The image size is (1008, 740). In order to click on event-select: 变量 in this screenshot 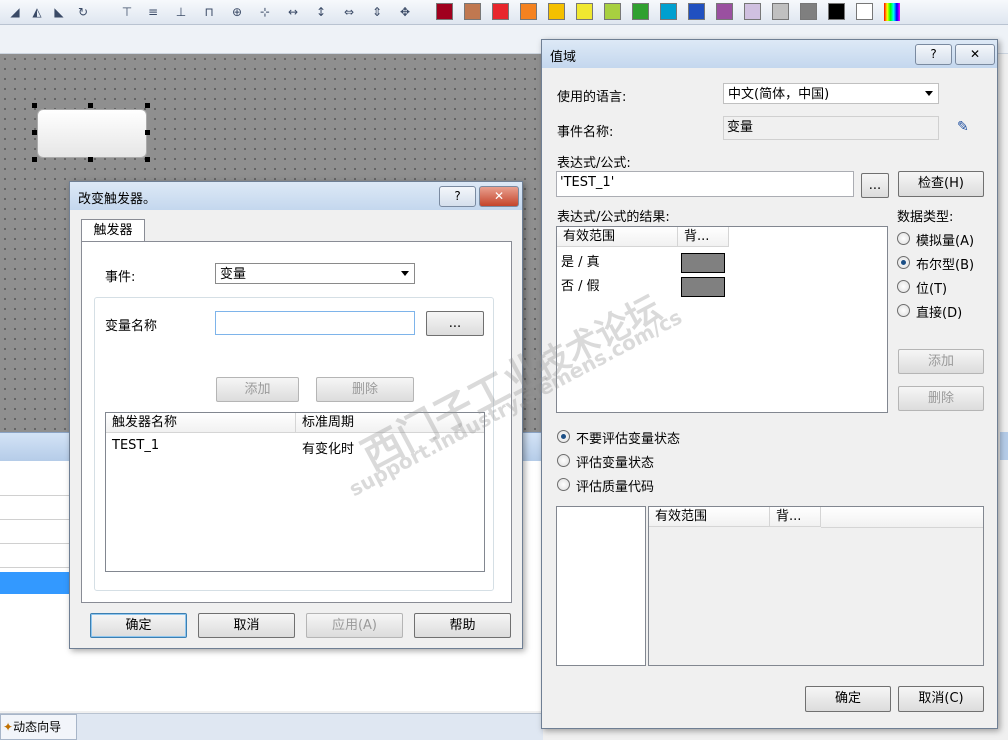, I will do `click(315, 273)`.